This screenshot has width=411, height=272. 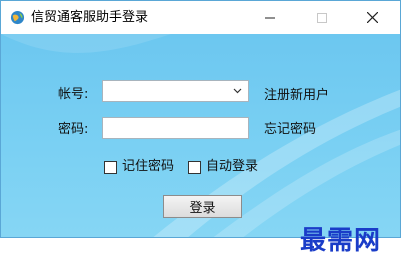 I want to click on account-combobox, so click(x=175, y=91).